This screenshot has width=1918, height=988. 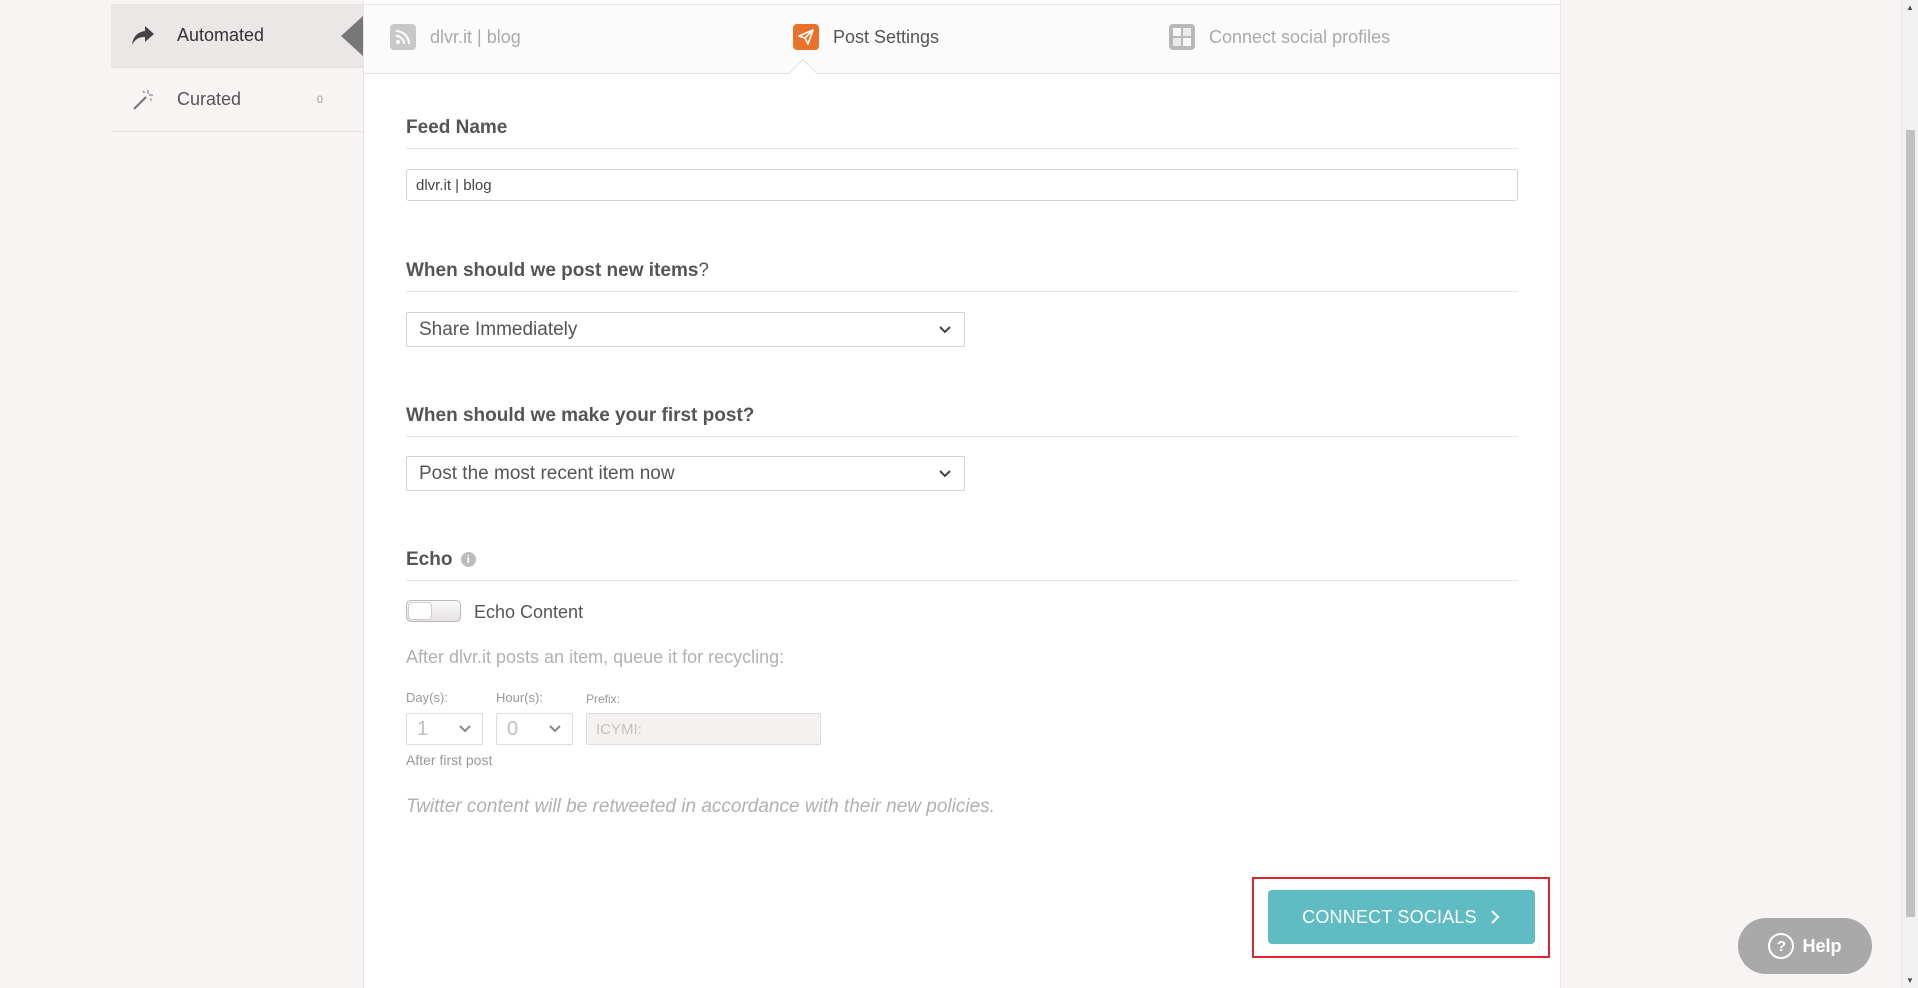 I want to click on days-select: 1, so click(x=444, y=729).